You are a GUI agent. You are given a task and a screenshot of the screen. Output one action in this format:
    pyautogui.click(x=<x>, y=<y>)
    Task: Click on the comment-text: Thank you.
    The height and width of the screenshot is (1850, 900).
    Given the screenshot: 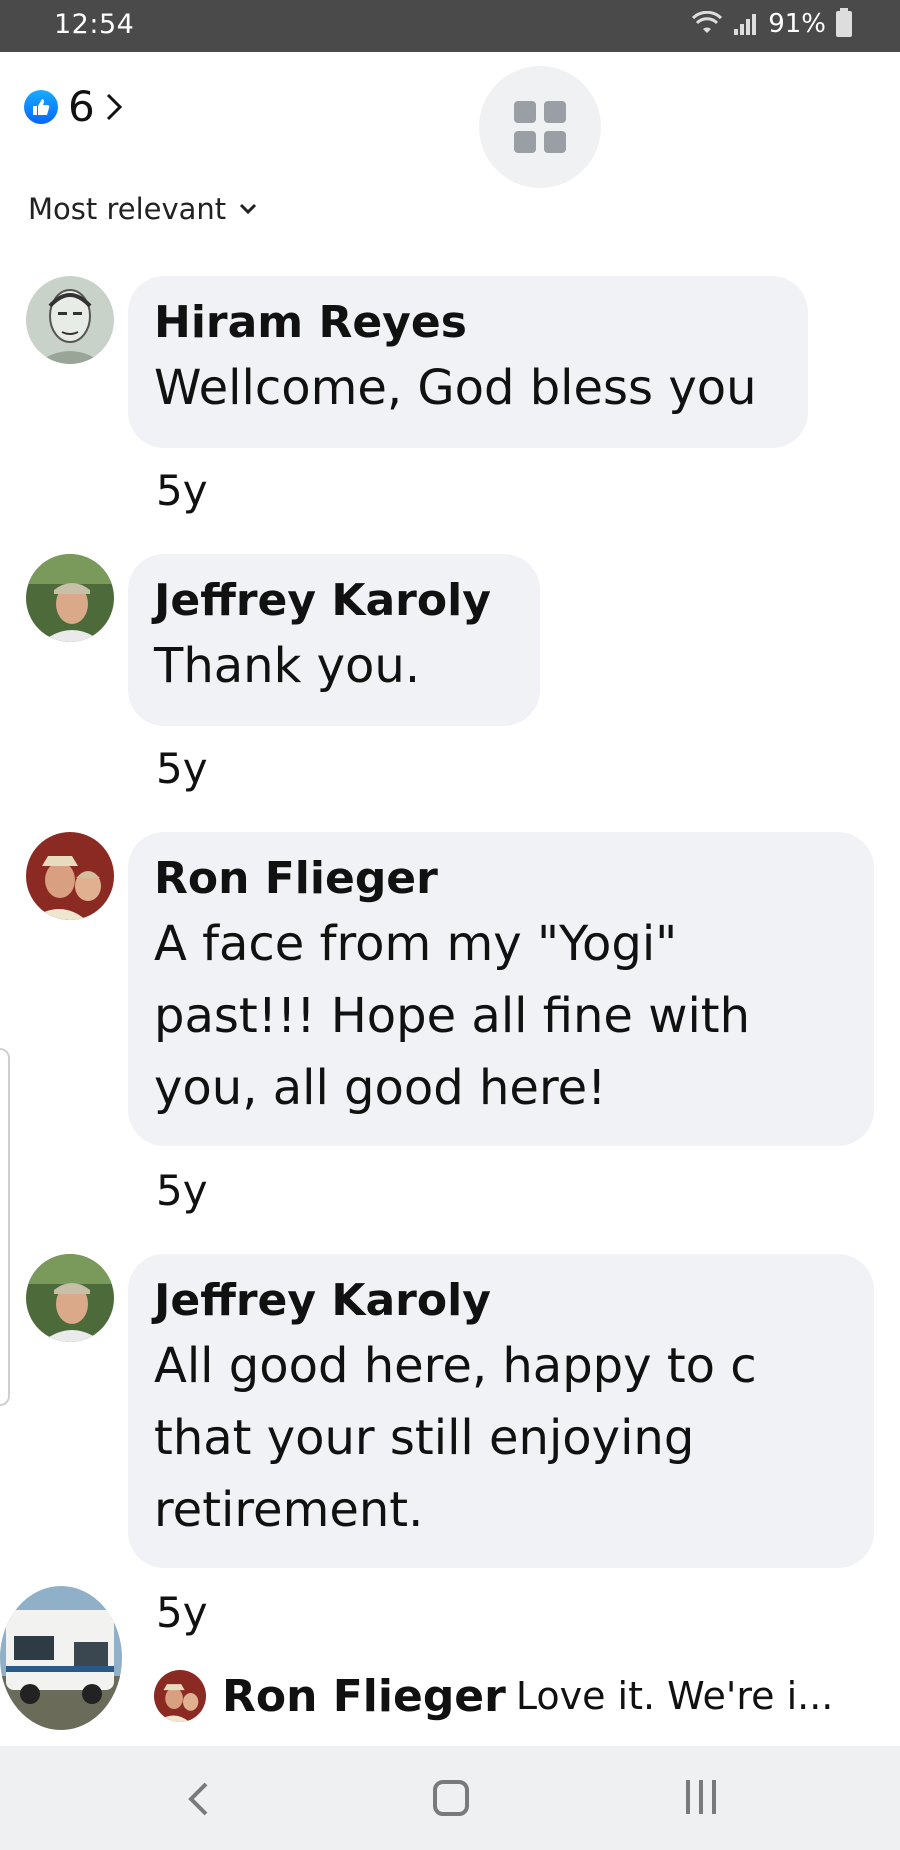 What is the action you would take?
    pyautogui.click(x=287, y=666)
    